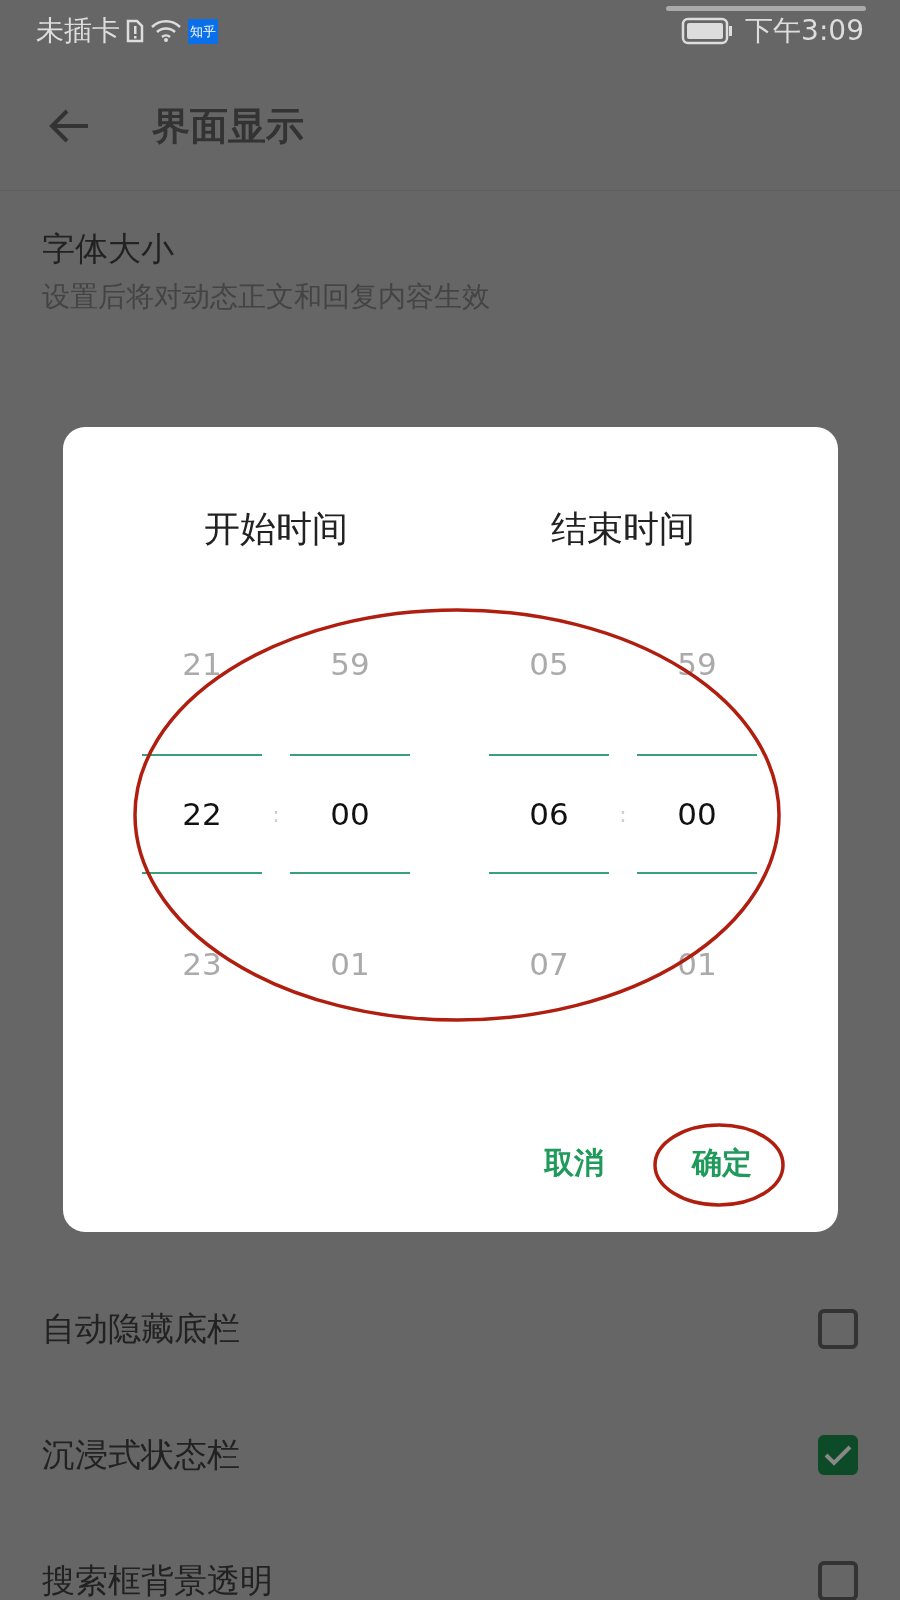  What do you see at coordinates (574, 1163) in the screenshot?
I see `cancel-button: 取消` at bounding box center [574, 1163].